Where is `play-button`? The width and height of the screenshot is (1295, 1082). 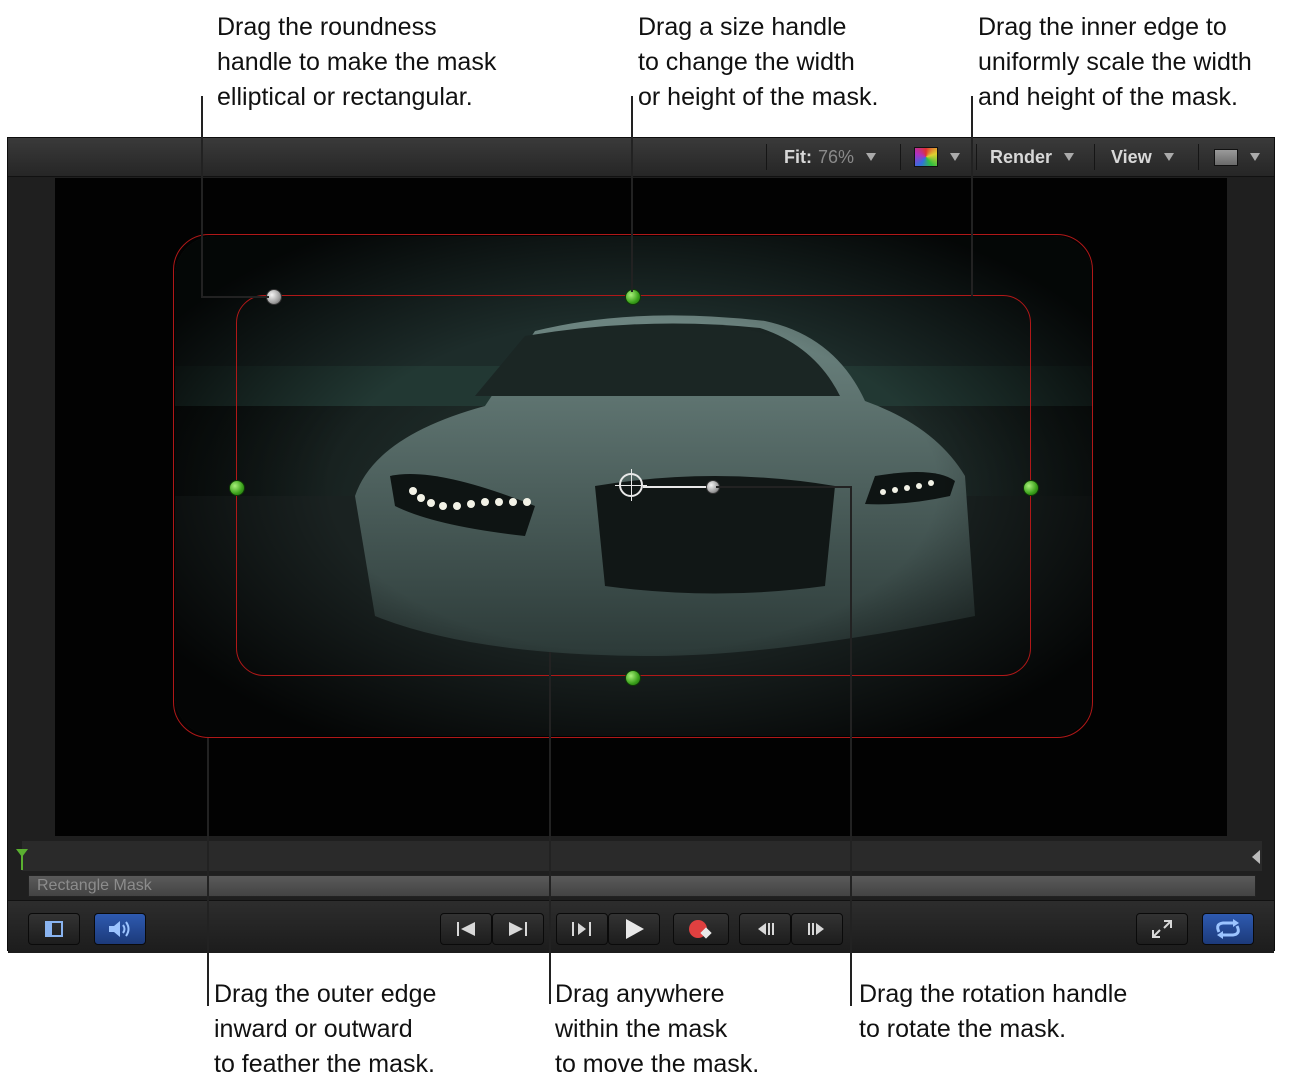
play-button is located at coordinates (634, 929).